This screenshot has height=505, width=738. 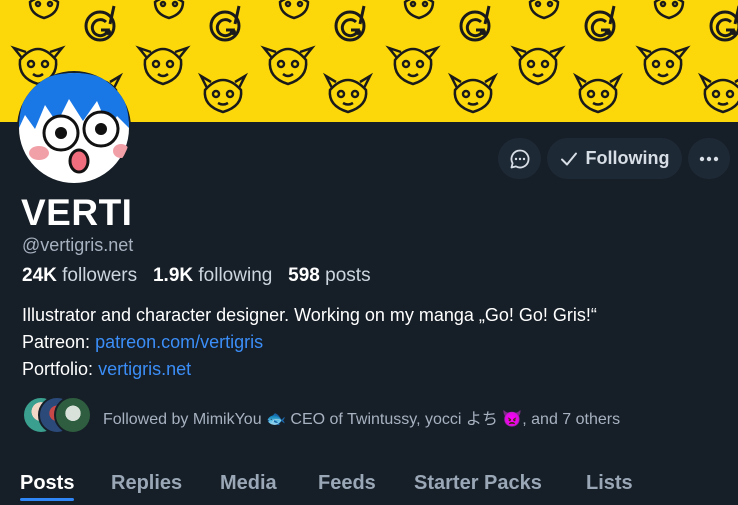 What do you see at coordinates (179, 342) in the screenshot?
I see `patreon-link: patreon.com/vertigris` at bounding box center [179, 342].